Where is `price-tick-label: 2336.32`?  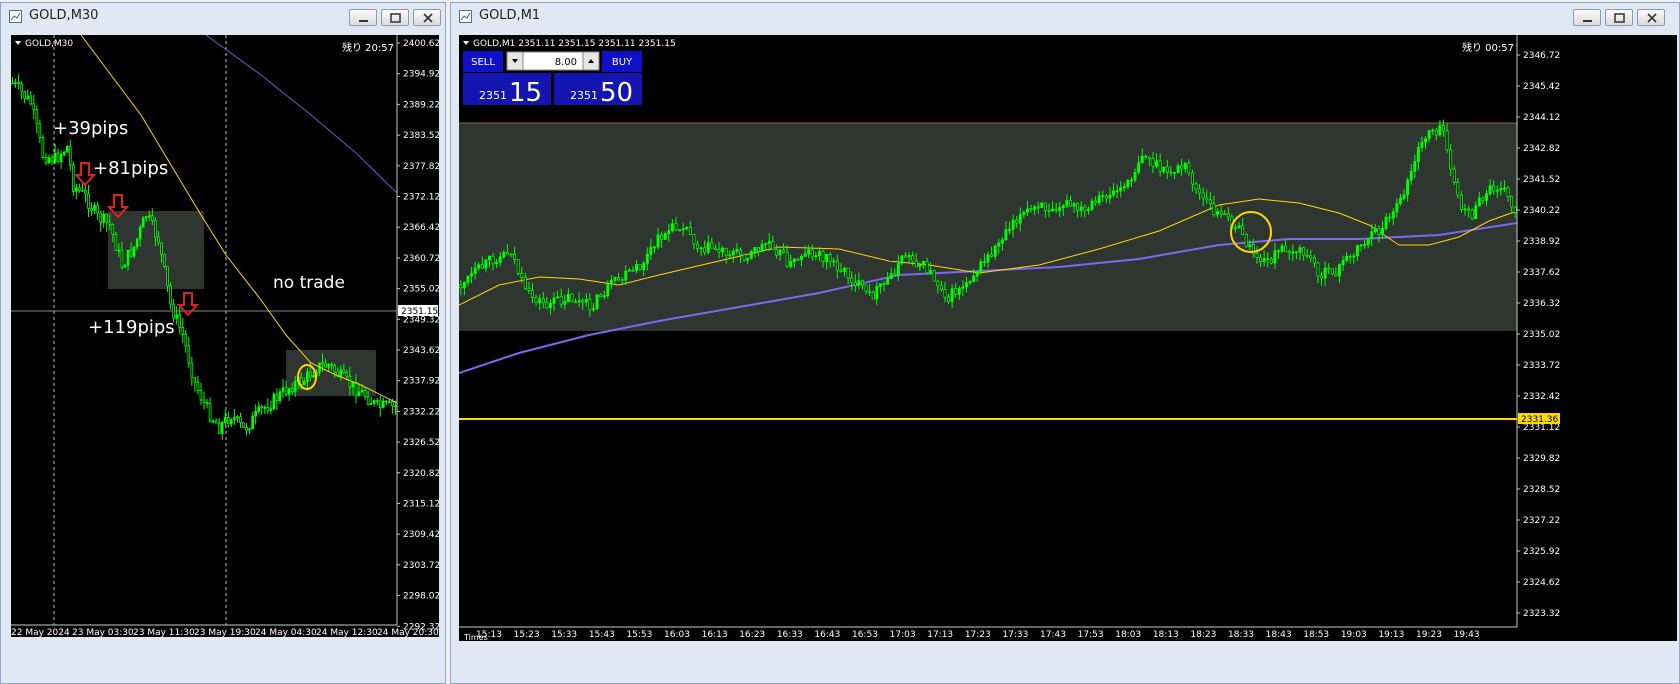
price-tick-label: 2336.32 is located at coordinates (1541, 304).